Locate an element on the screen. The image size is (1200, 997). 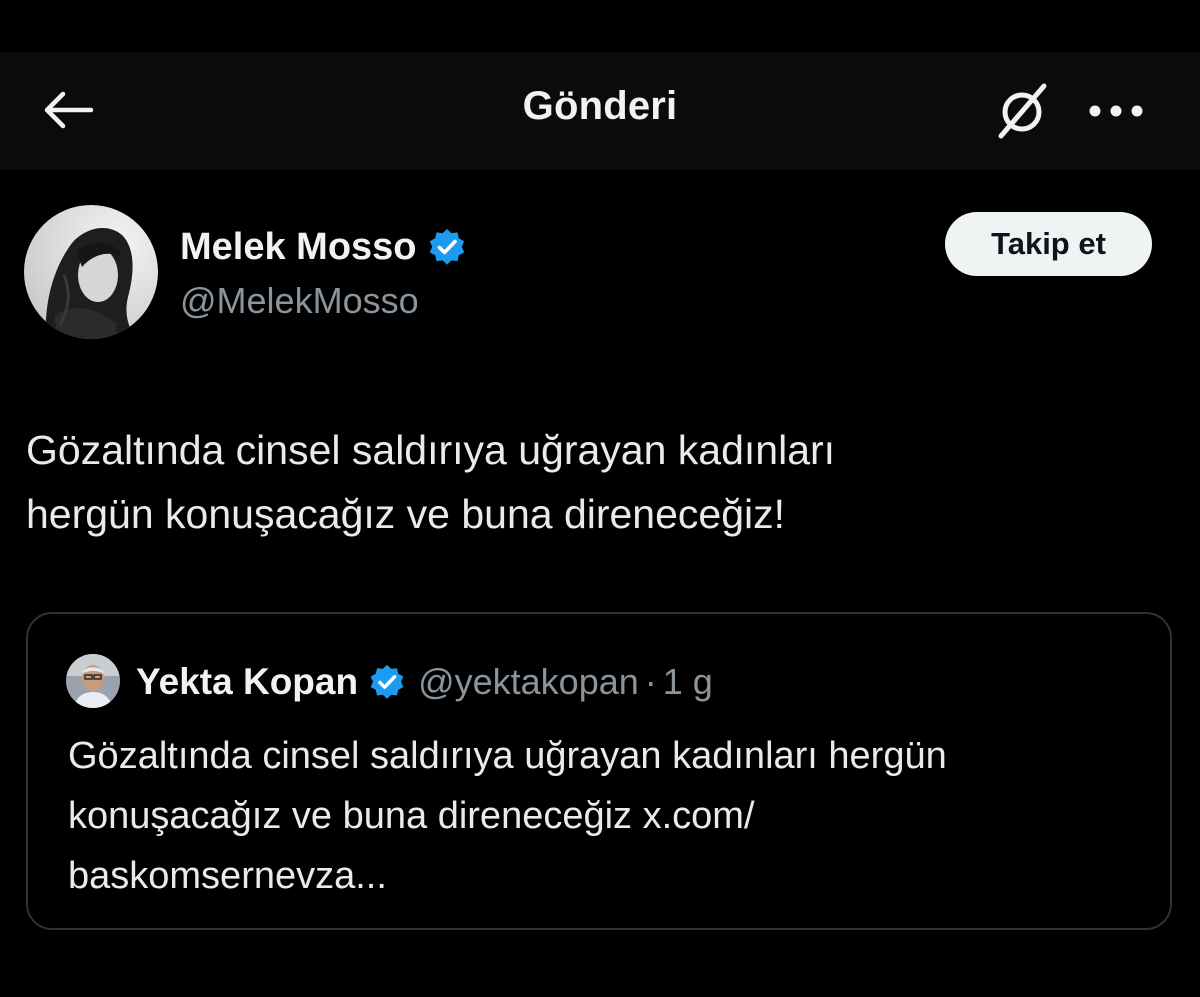
author-avatar is located at coordinates (91, 272).